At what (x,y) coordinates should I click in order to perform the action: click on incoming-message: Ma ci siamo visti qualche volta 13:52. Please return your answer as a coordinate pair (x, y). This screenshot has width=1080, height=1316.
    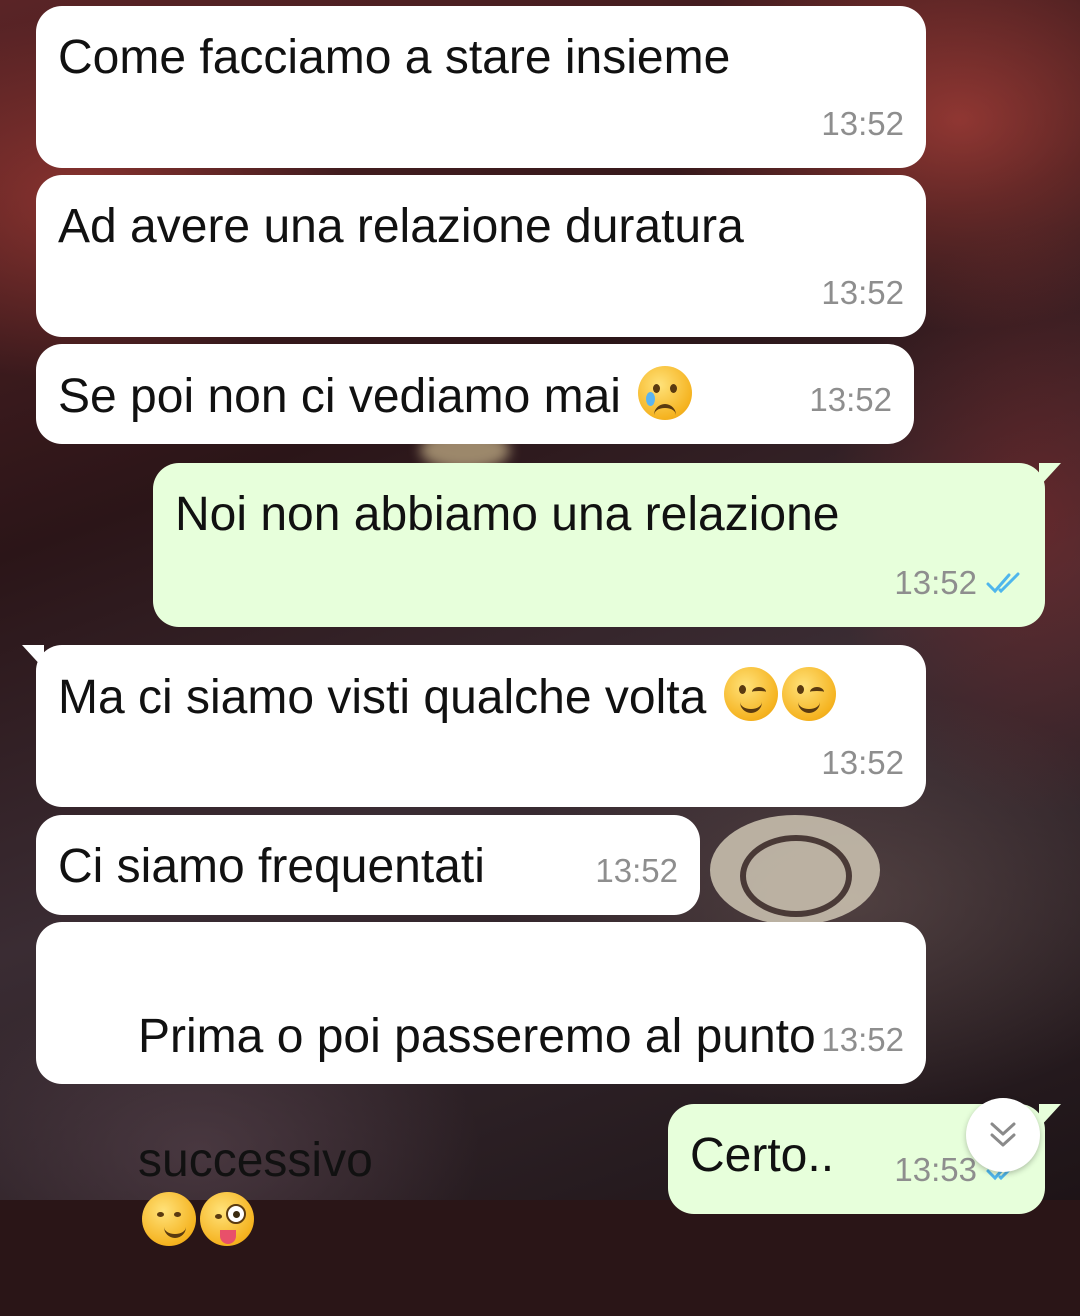
    Looking at the image, I should click on (474, 726).